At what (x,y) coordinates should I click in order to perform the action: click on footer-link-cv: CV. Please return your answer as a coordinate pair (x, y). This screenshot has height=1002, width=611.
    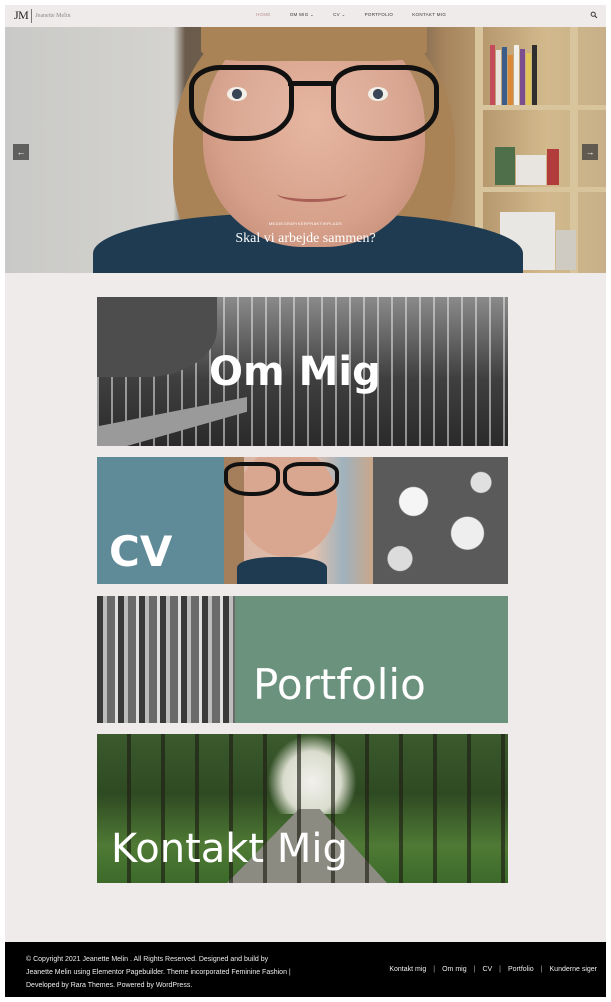
    Looking at the image, I should click on (487, 969).